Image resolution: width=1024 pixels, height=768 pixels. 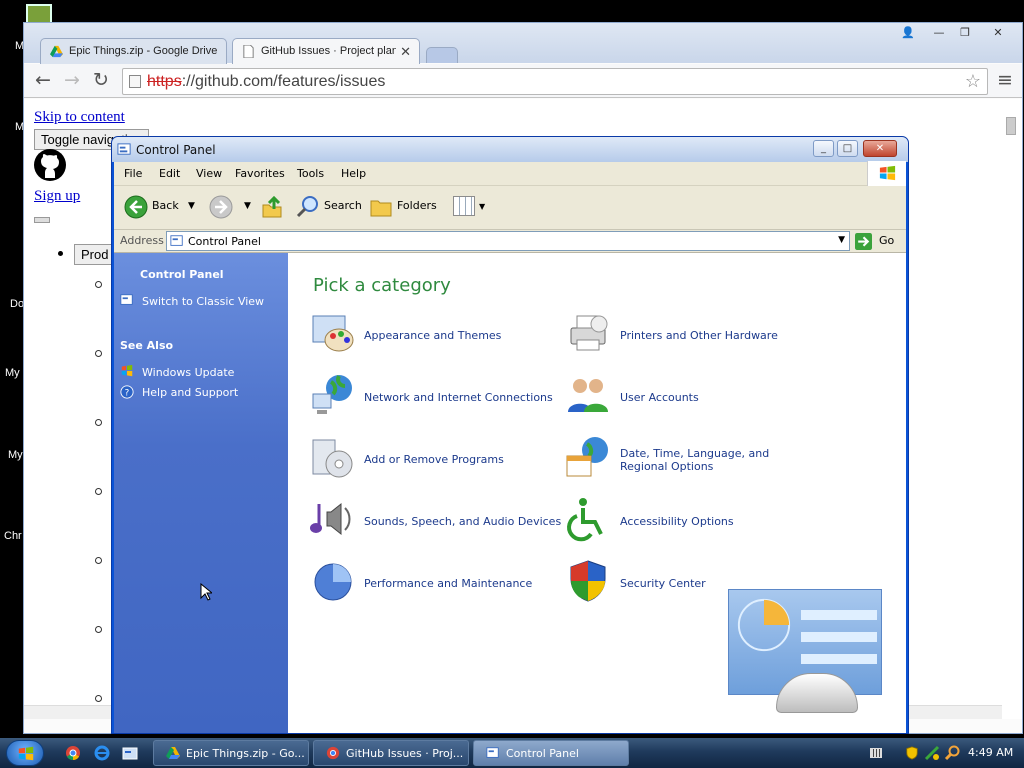 I want to click on close-tab-icon: ✕, so click(x=405, y=52).